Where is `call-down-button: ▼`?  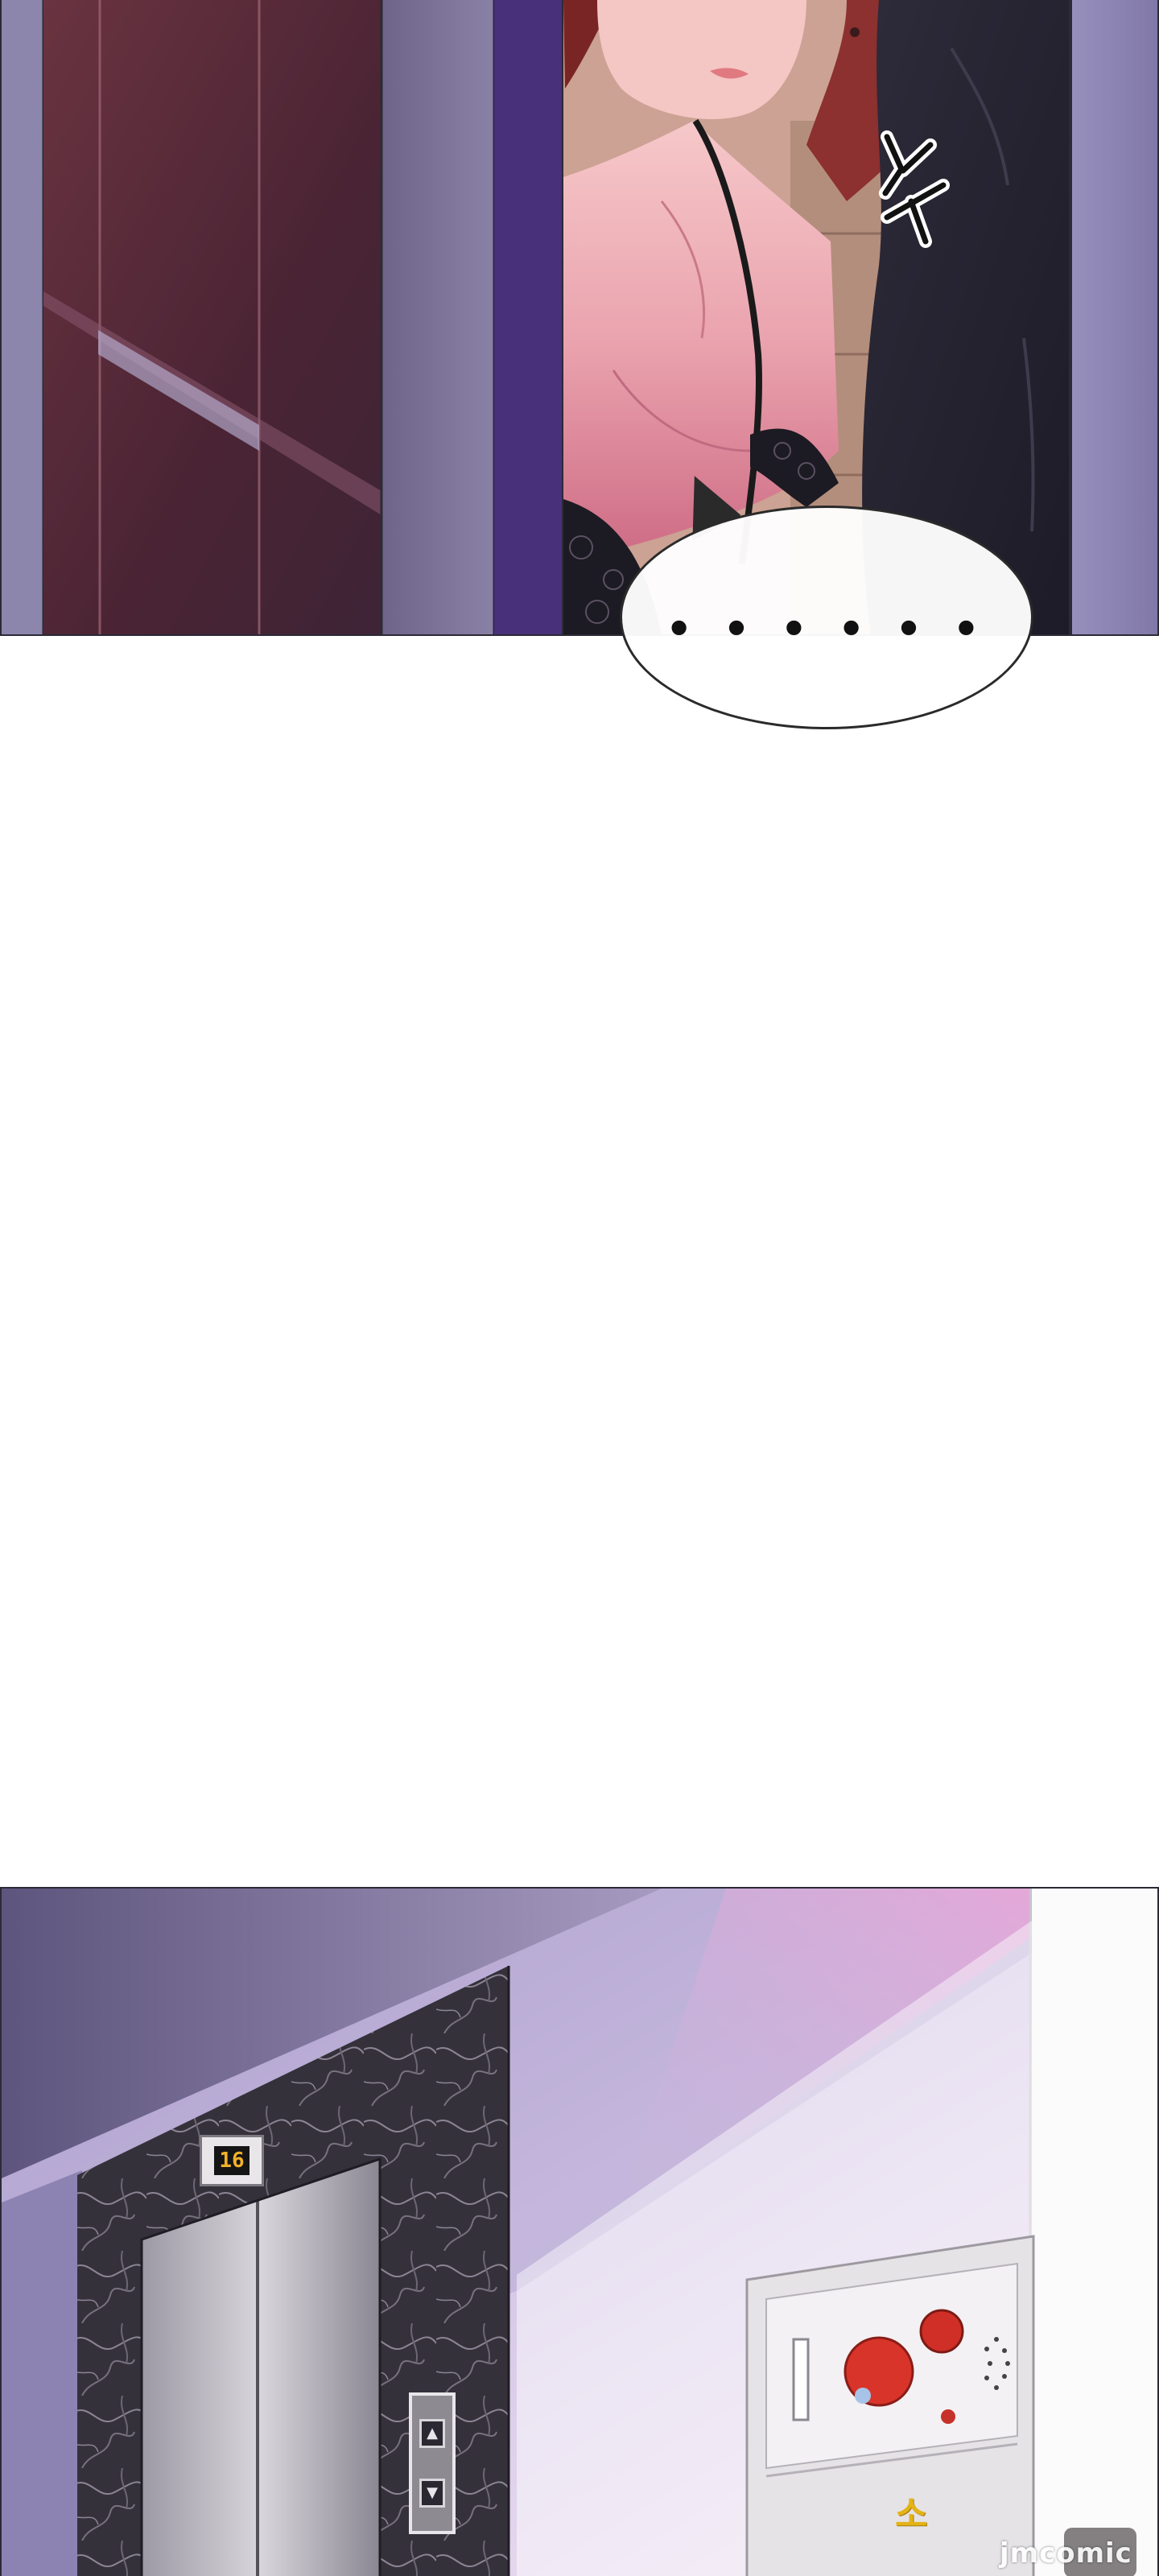
call-down-button: ▼ is located at coordinates (432, 2493).